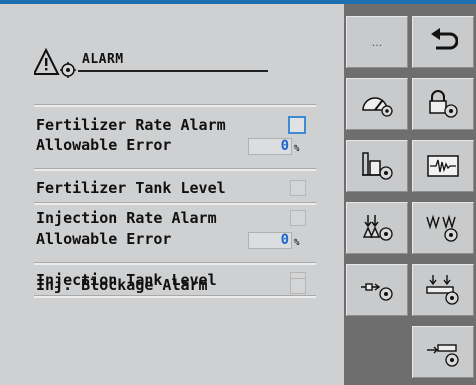 The height and width of the screenshot is (385, 476). Describe the element at coordinates (270, 146) in the screenshot. I see `fertilizer-allowable-error-field: 0` at that location.